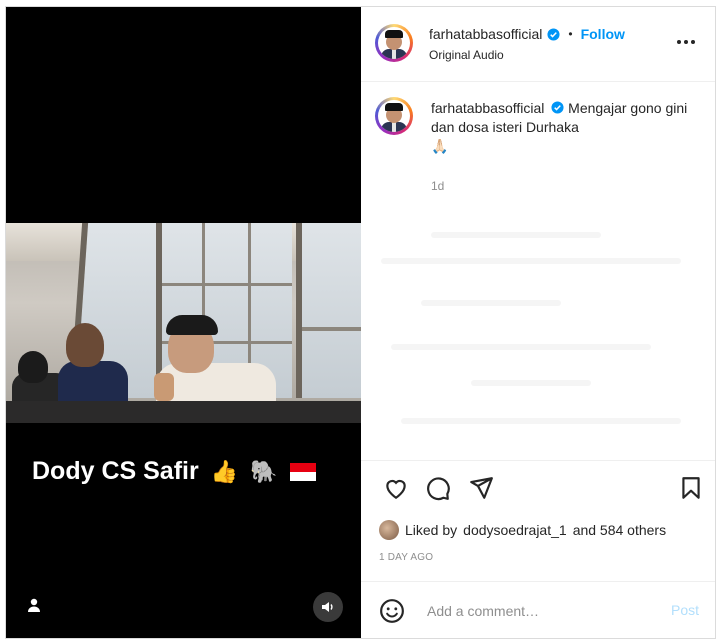  I want to click on caption-emoji: 🙏🏻, so click(440, 146).